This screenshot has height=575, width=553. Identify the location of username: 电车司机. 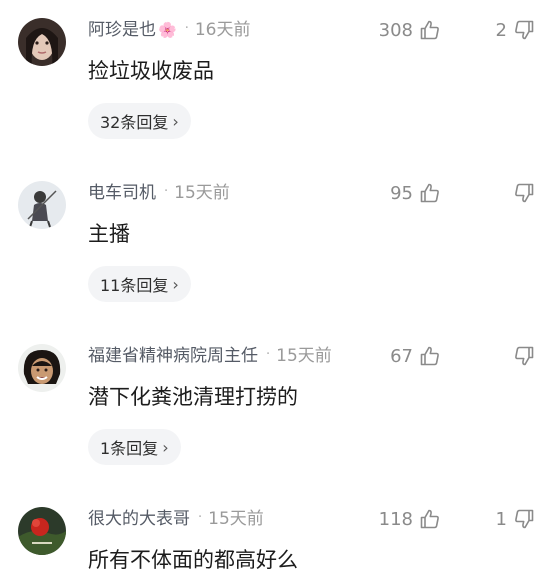
(122, 193).